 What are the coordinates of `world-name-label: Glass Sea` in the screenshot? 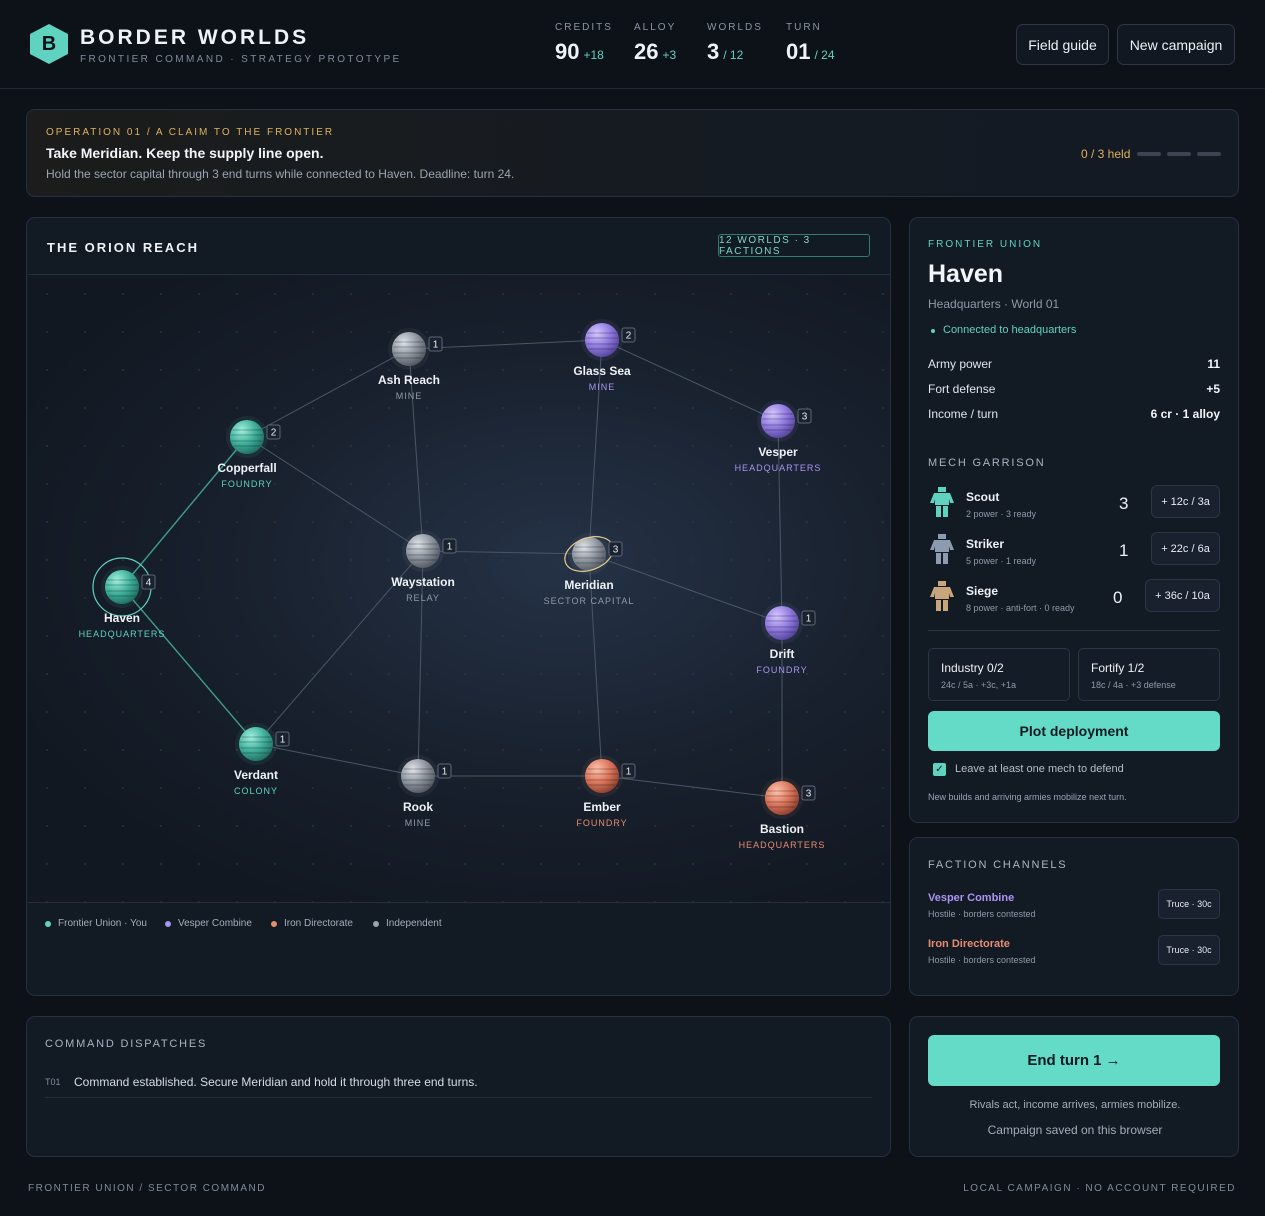 It's located at (602, 371).